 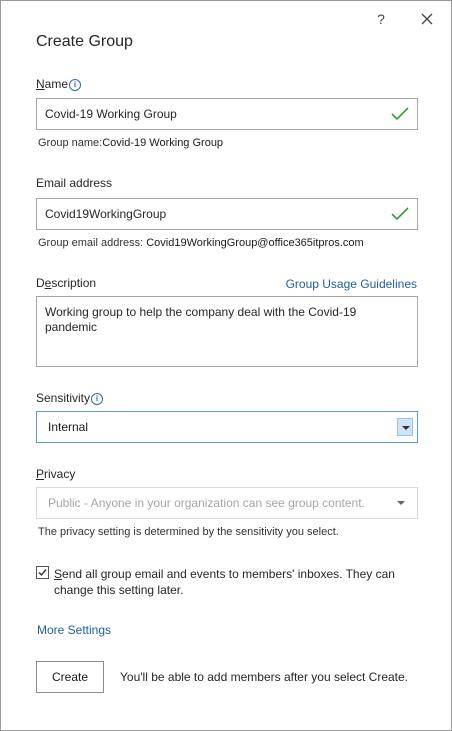 I want to click on name-input: Covid-19 Working Group, so click(x=227, y=114).